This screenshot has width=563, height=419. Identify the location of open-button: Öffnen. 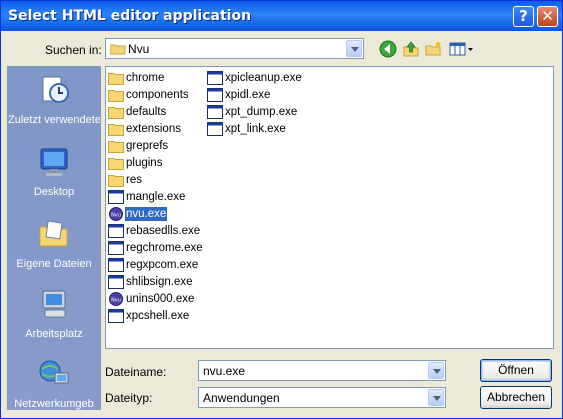
(516, 370).